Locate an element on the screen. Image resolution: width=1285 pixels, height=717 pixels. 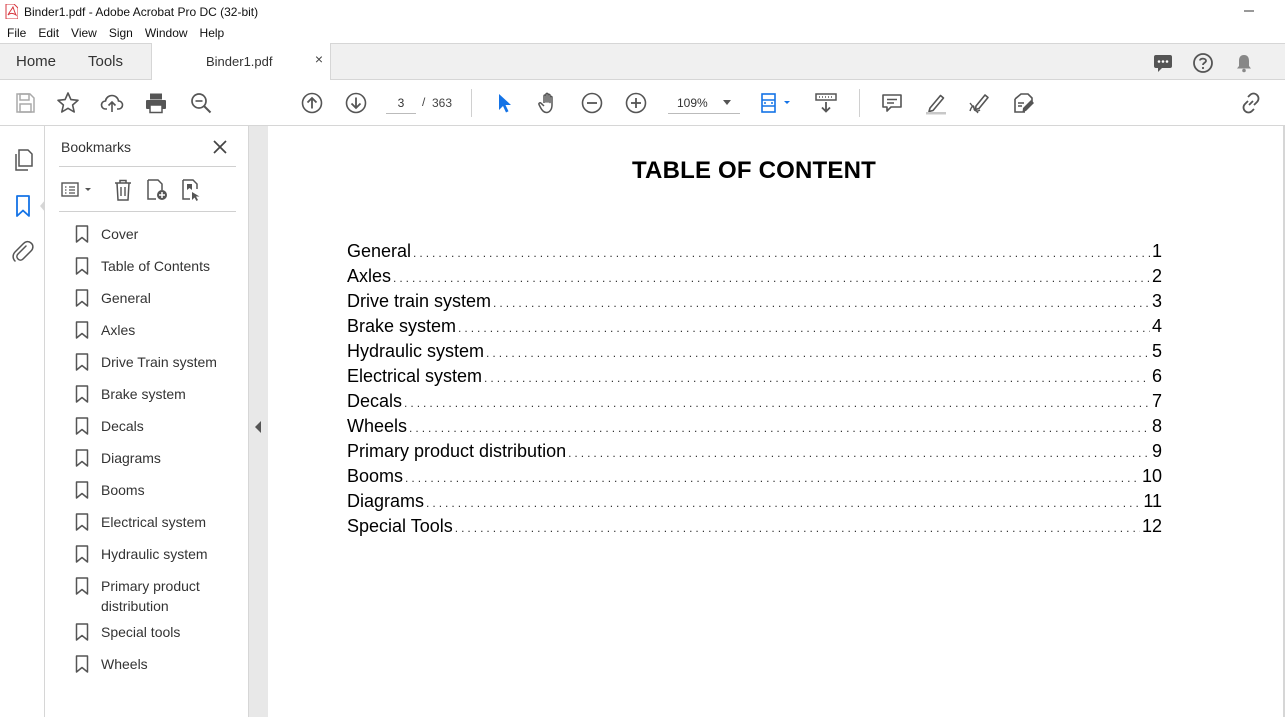
menu-sign: Sign is located at coordinates (121, 33).